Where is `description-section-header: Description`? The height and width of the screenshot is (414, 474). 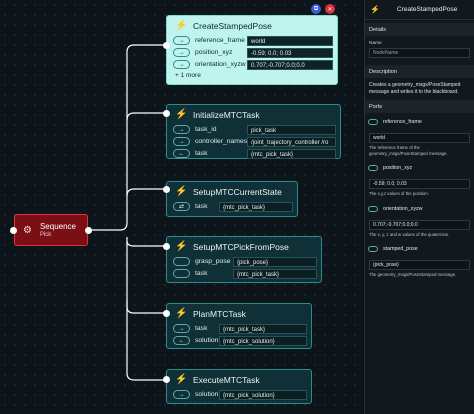 description-section-header: Description is located at coordinates (419, 71).